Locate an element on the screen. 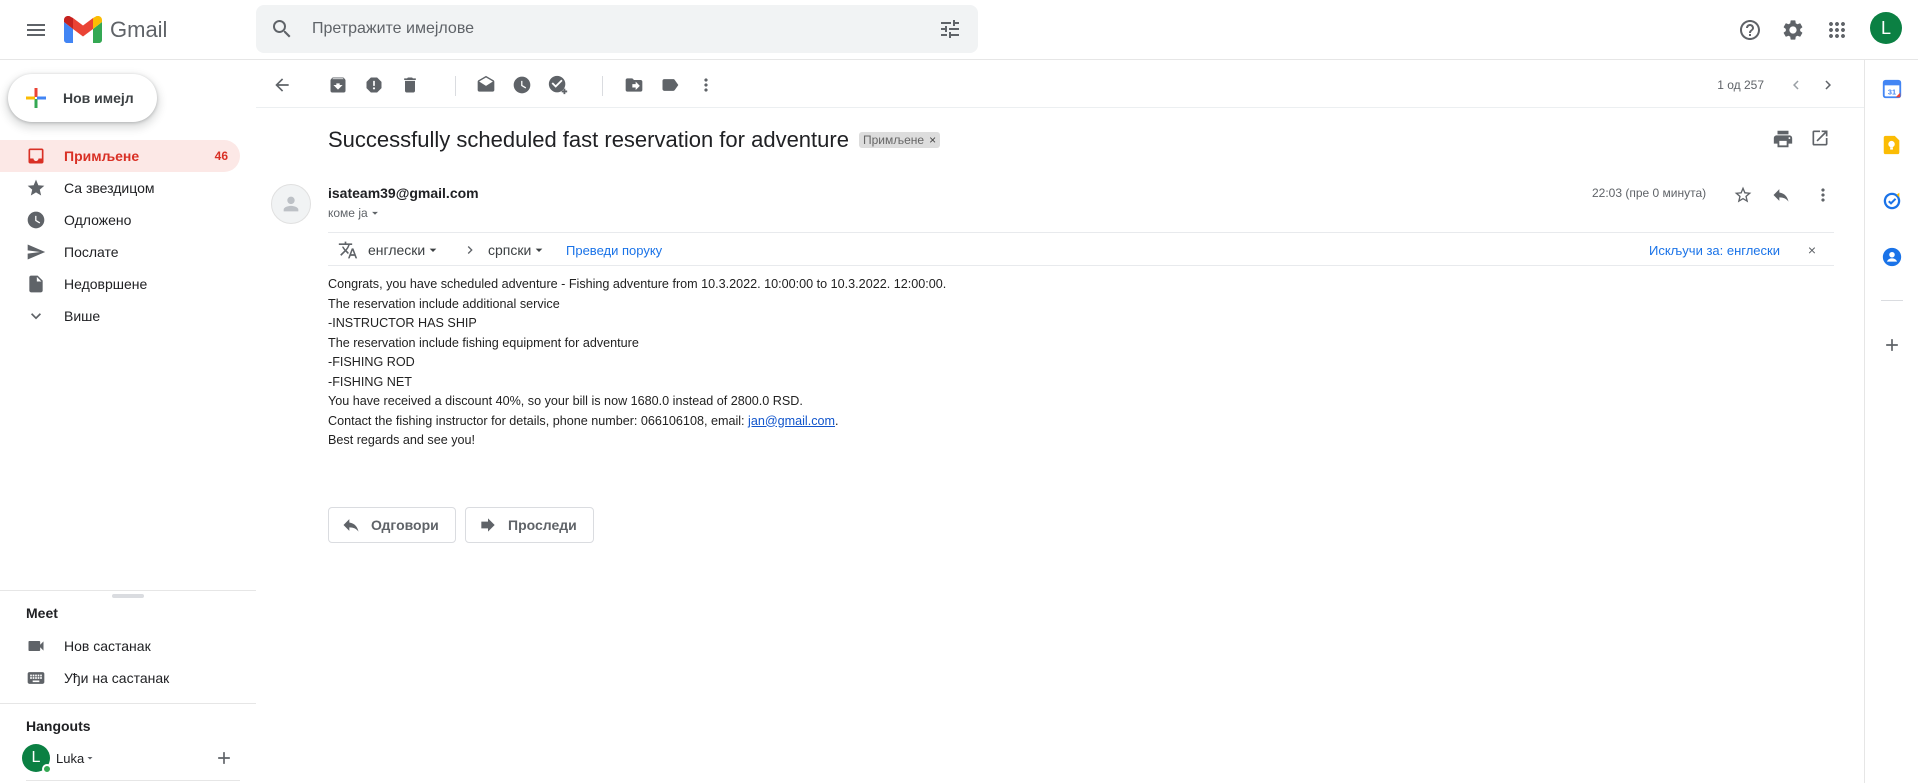  reply-label: Одговори is located at coordinates (405, 525).